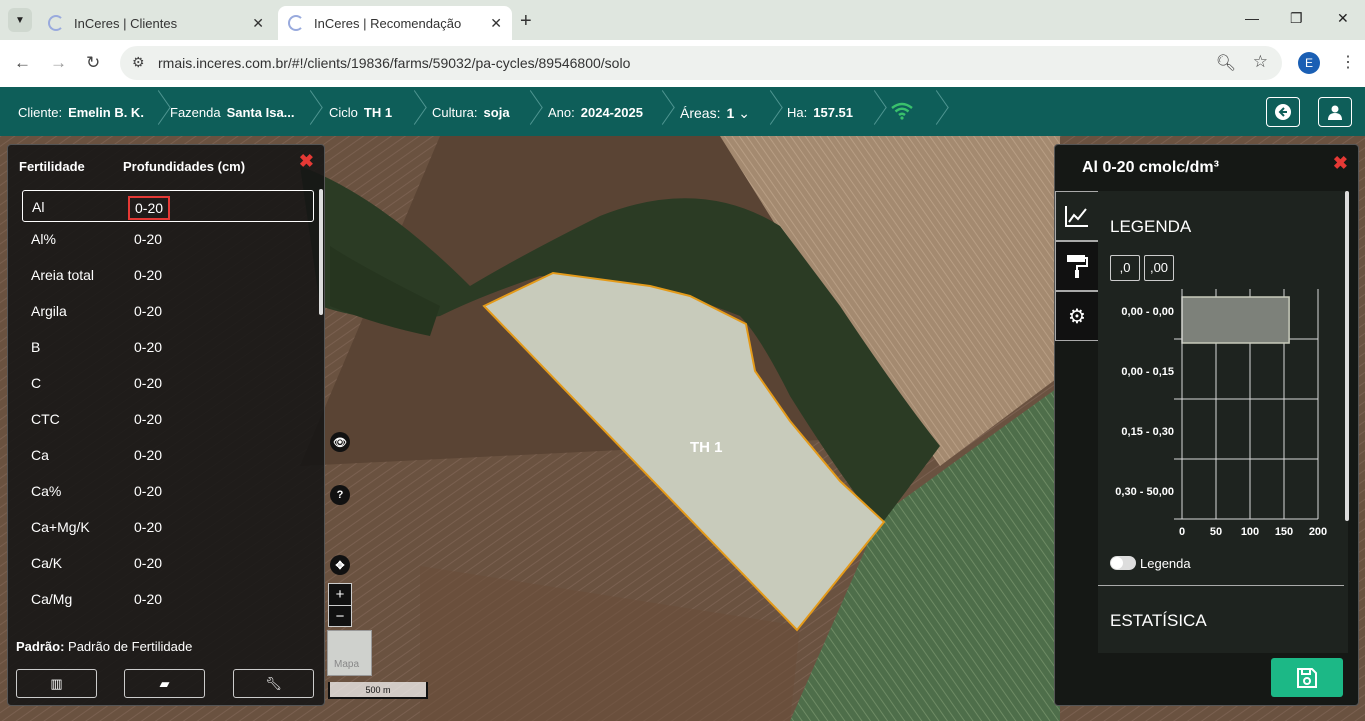  What do you see at coordinates (340, 495) in the screenshot?
I see `help-icon: ?` at bounding box center [340, 495].